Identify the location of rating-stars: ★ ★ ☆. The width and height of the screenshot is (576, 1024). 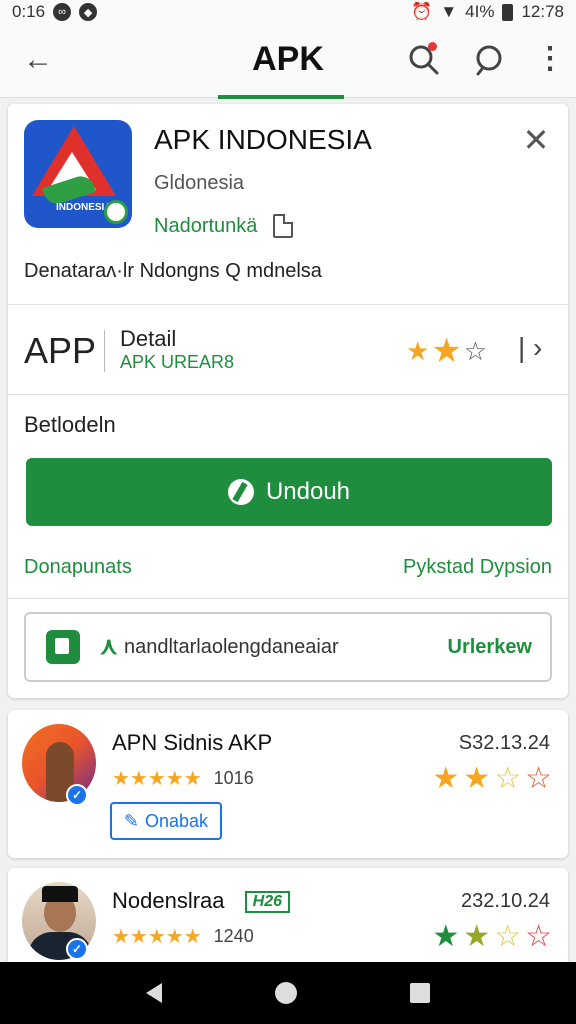
(447, 351).